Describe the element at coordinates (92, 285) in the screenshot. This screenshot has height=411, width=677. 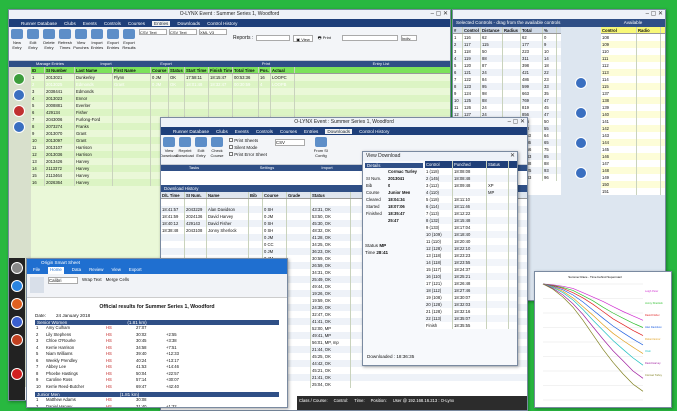
I see `wrap-text-button: Wrap Text` at that location.